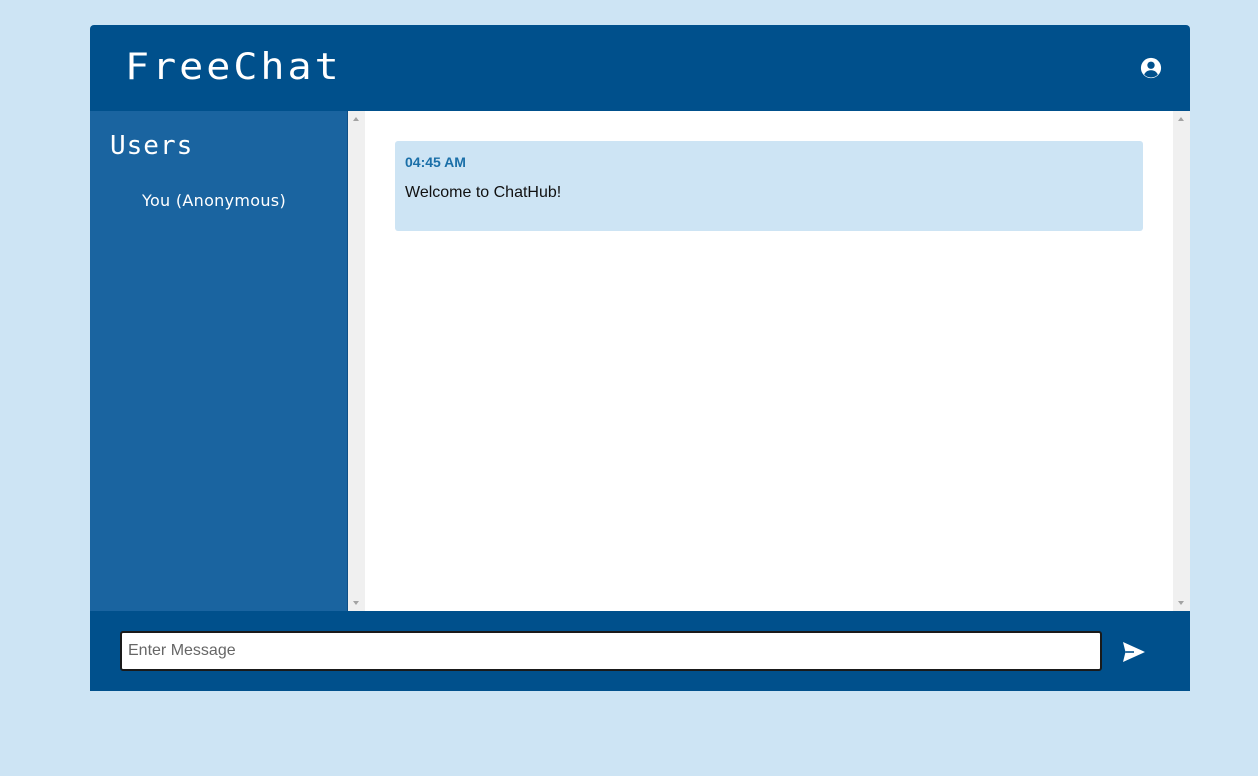 Image resolution: width=1258 pixels, height=776 pixels. What do you see at coordinates (233, 67) in the screenshot?
I see `app-brand: FreeChat` at bounding box center [233, 67].